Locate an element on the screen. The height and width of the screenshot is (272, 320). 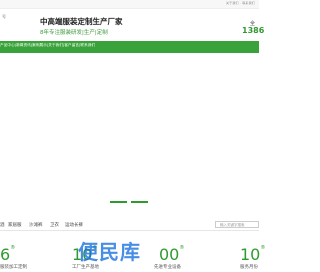
slider-indicator is located at coordinates (130, 202).